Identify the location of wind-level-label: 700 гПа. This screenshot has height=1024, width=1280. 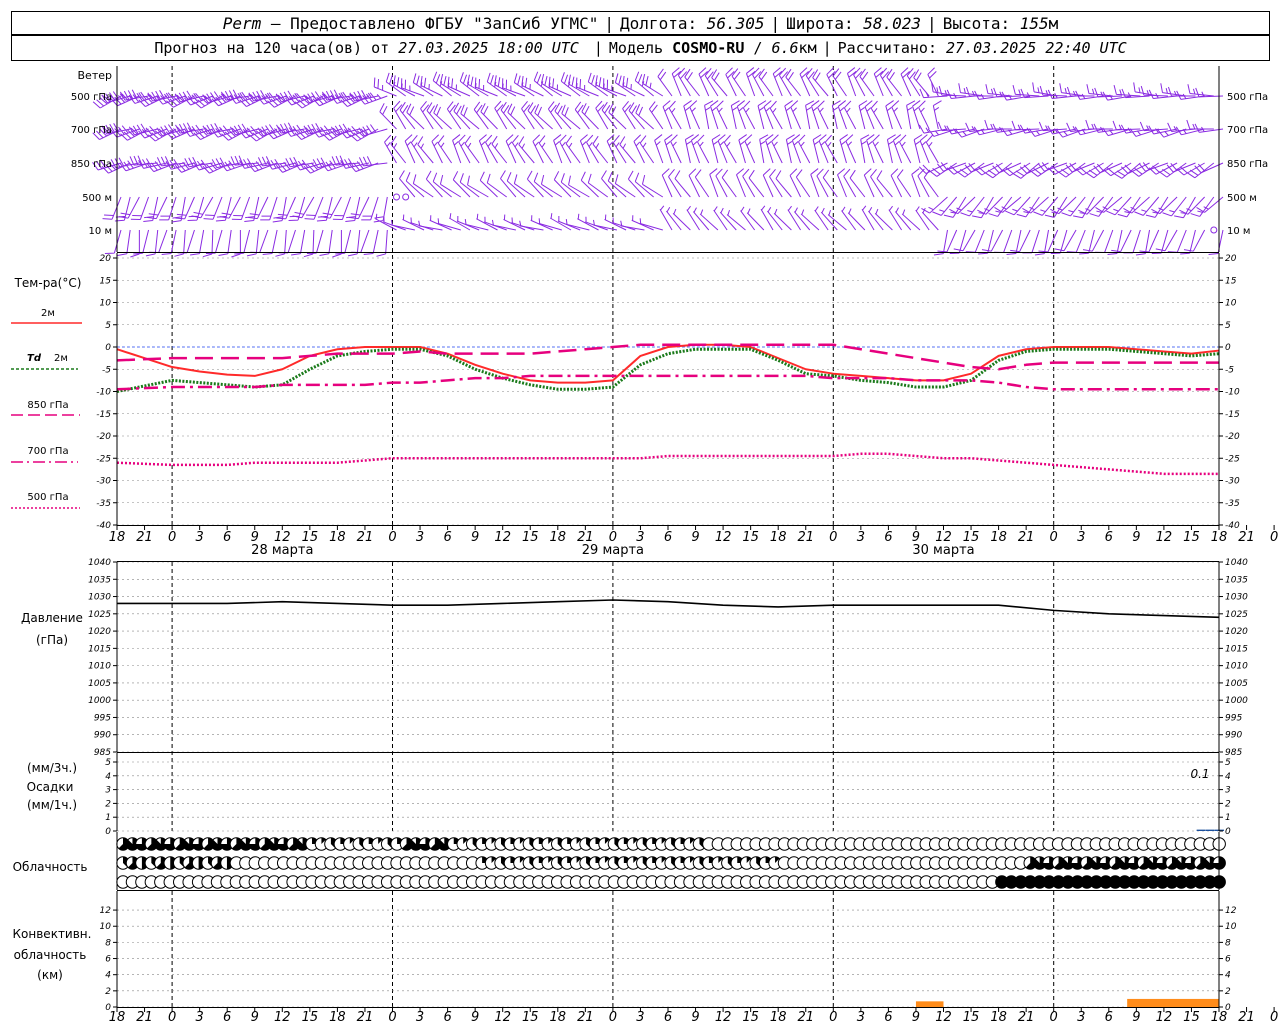
(1247, 130).